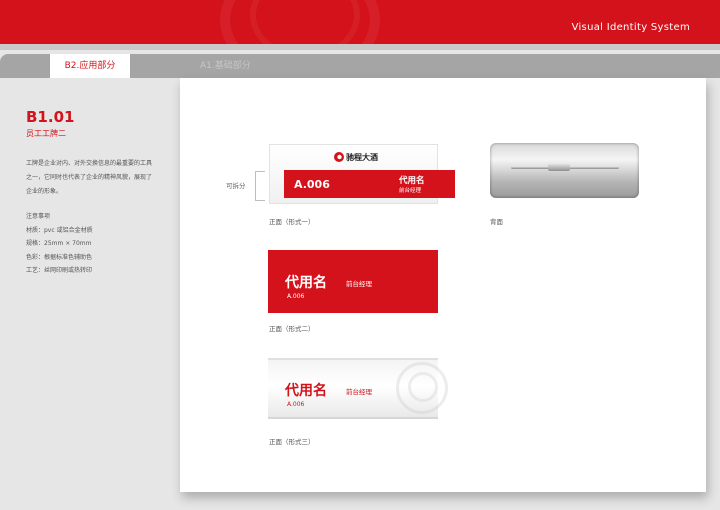 Image resolution: width=720 pixels, height=510 pixels. What do you see at coordinates (305, 22) in the screenshot?
I see `banner-decoration-inner` at bounding box center [305, 22].